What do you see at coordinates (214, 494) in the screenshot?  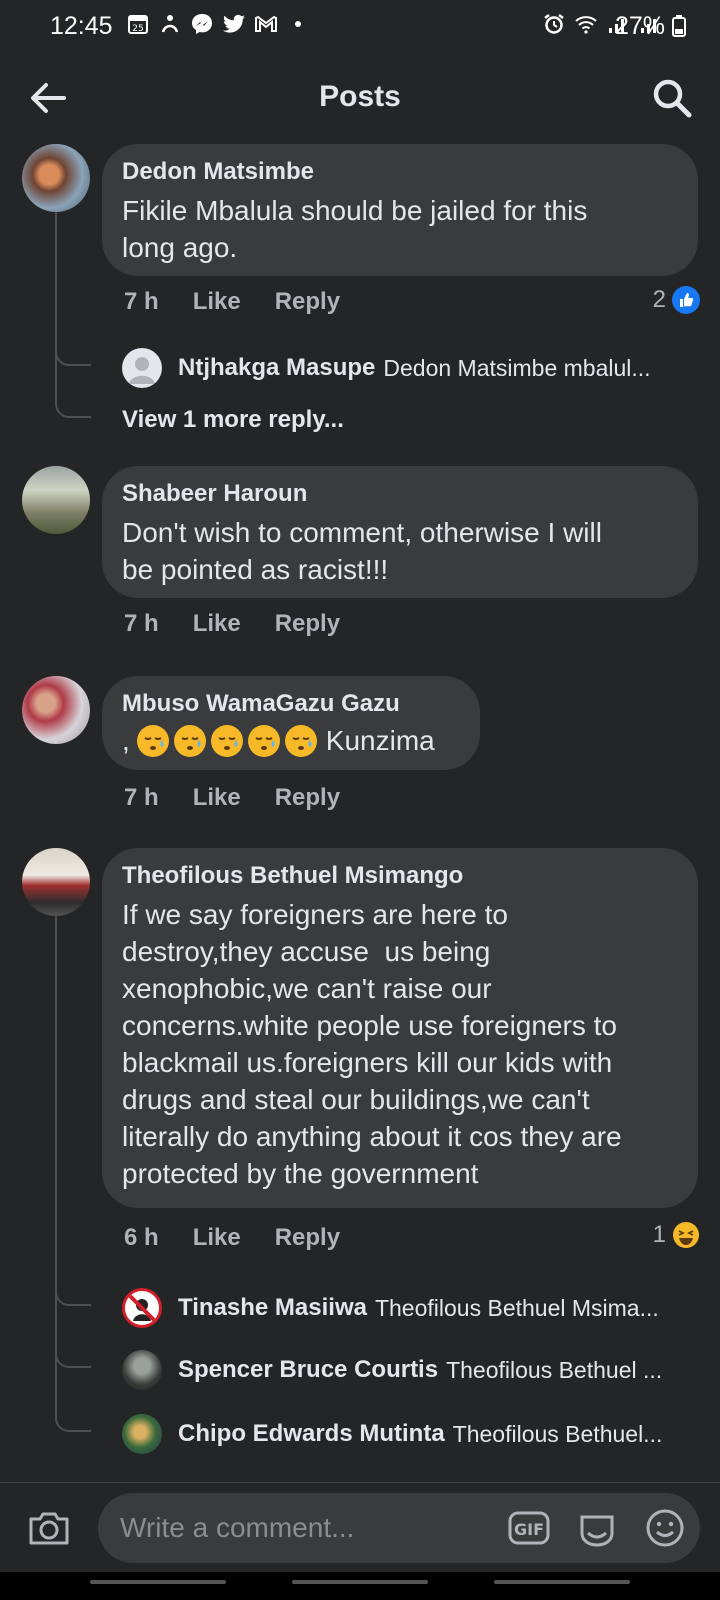 I see `comment-author: Shabeer Haroun` at bounding box center [214, 494].